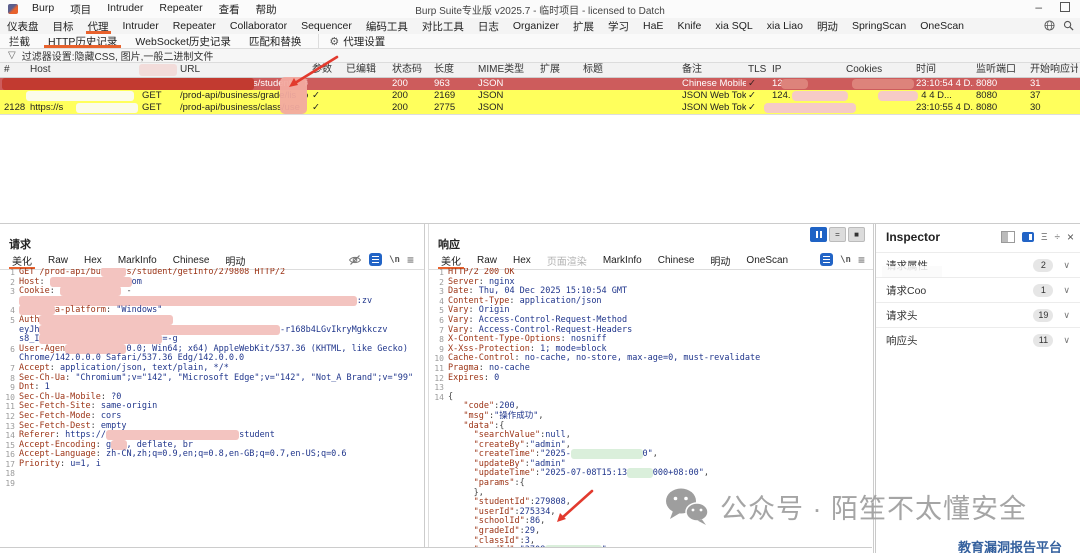  Describe the element at coordinates (1027, 237) in the screenshot. I see `inspector-pinned-view-icon` at that location.